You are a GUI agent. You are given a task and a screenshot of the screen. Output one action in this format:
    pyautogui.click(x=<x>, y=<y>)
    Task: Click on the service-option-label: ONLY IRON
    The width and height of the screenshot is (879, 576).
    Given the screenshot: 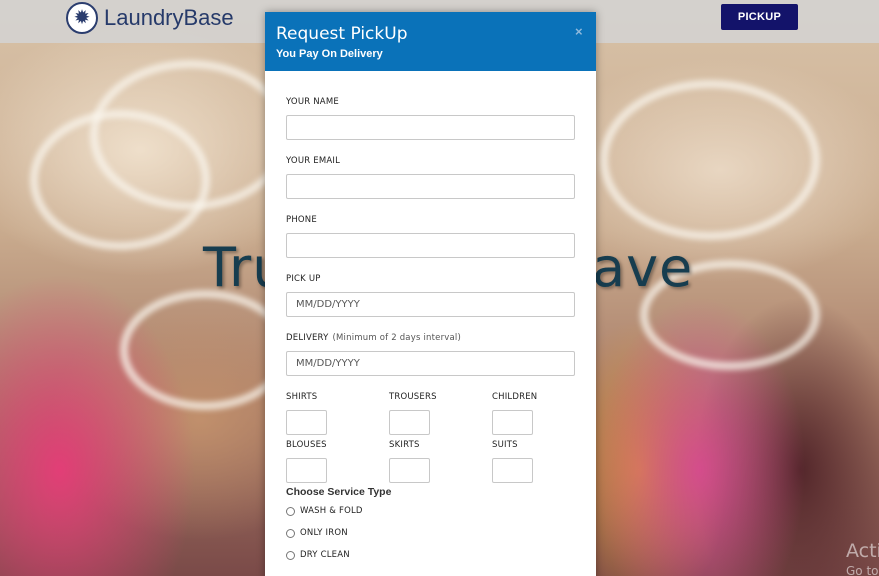 What is the action you would take?
    pyautogui.click(x=324, y=533)
    